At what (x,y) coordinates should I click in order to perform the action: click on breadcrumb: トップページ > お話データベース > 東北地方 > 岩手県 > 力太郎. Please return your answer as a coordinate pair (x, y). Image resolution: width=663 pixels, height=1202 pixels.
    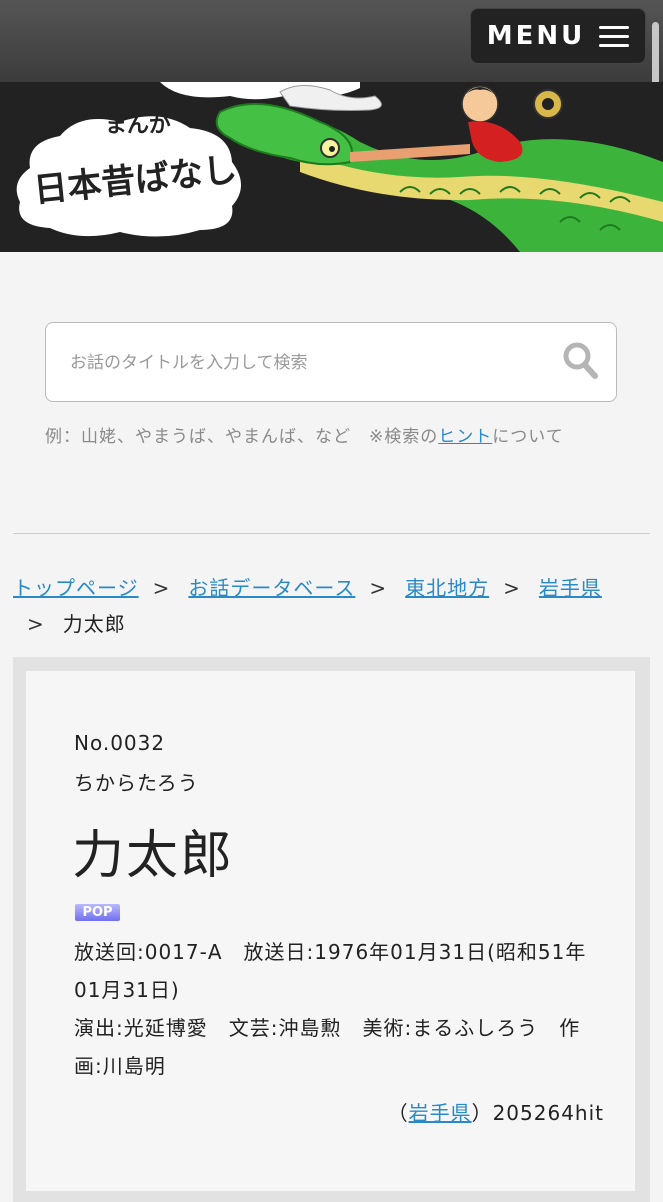
    Looking at the image, I should click on (331, 606).